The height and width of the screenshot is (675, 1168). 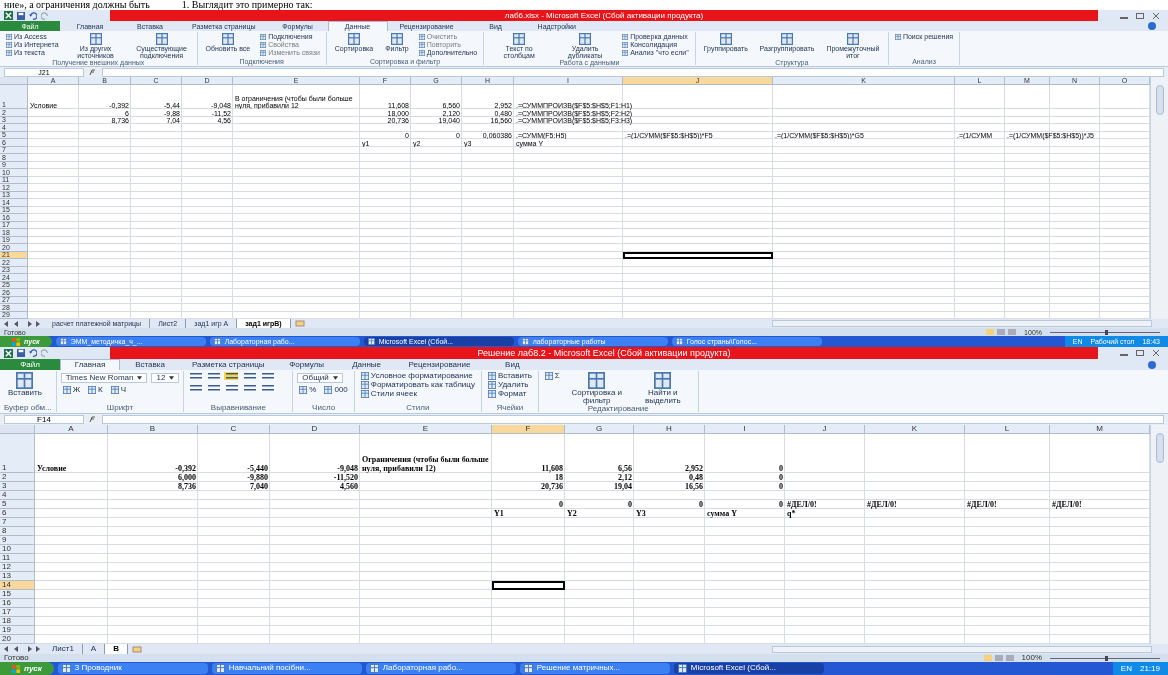 What do you see at coordinates (512, 364) in the screenshot?
I see `ribbon-tab: Вид` at bounding box center [512, 364].